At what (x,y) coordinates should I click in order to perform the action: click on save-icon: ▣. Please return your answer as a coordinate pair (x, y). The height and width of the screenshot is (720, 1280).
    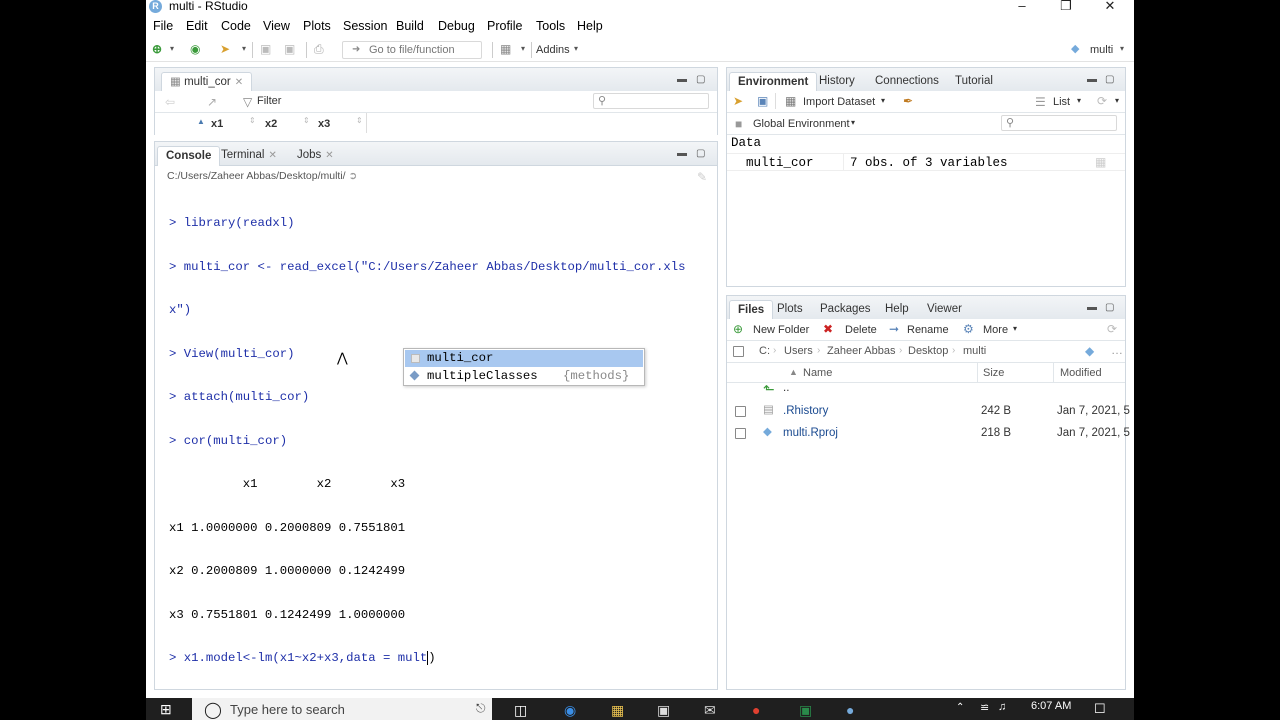
    Looking at the image, I should click on (265, 49).